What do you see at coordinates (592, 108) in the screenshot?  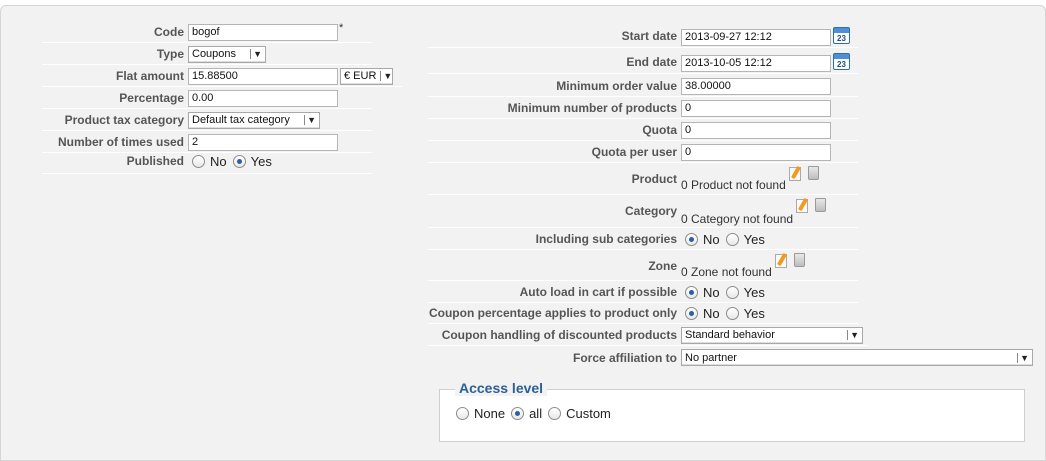 I see `min-products-label: Minimum number of products` at bounding box center [592, 108].